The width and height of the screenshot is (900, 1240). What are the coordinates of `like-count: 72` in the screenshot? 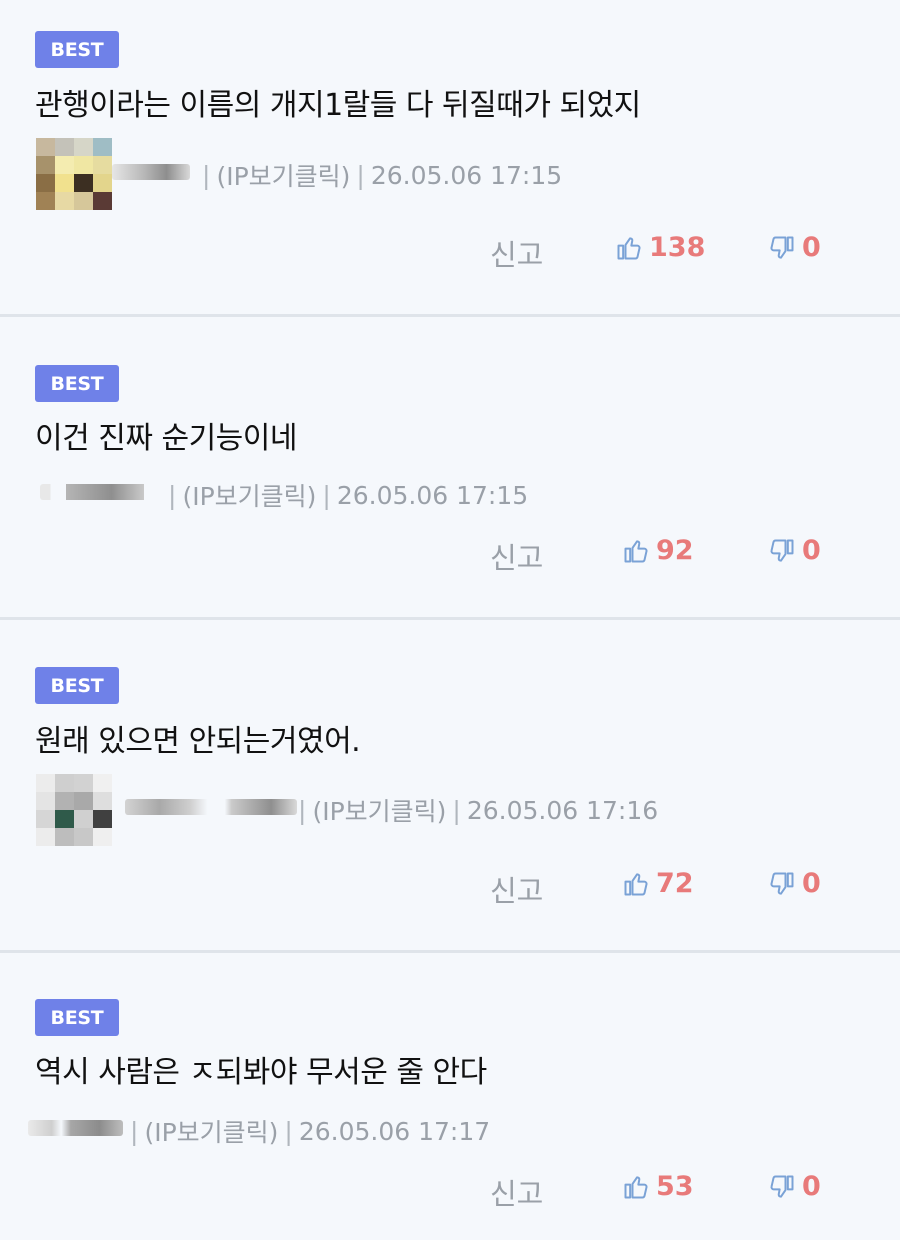 It's located at (675, 883).